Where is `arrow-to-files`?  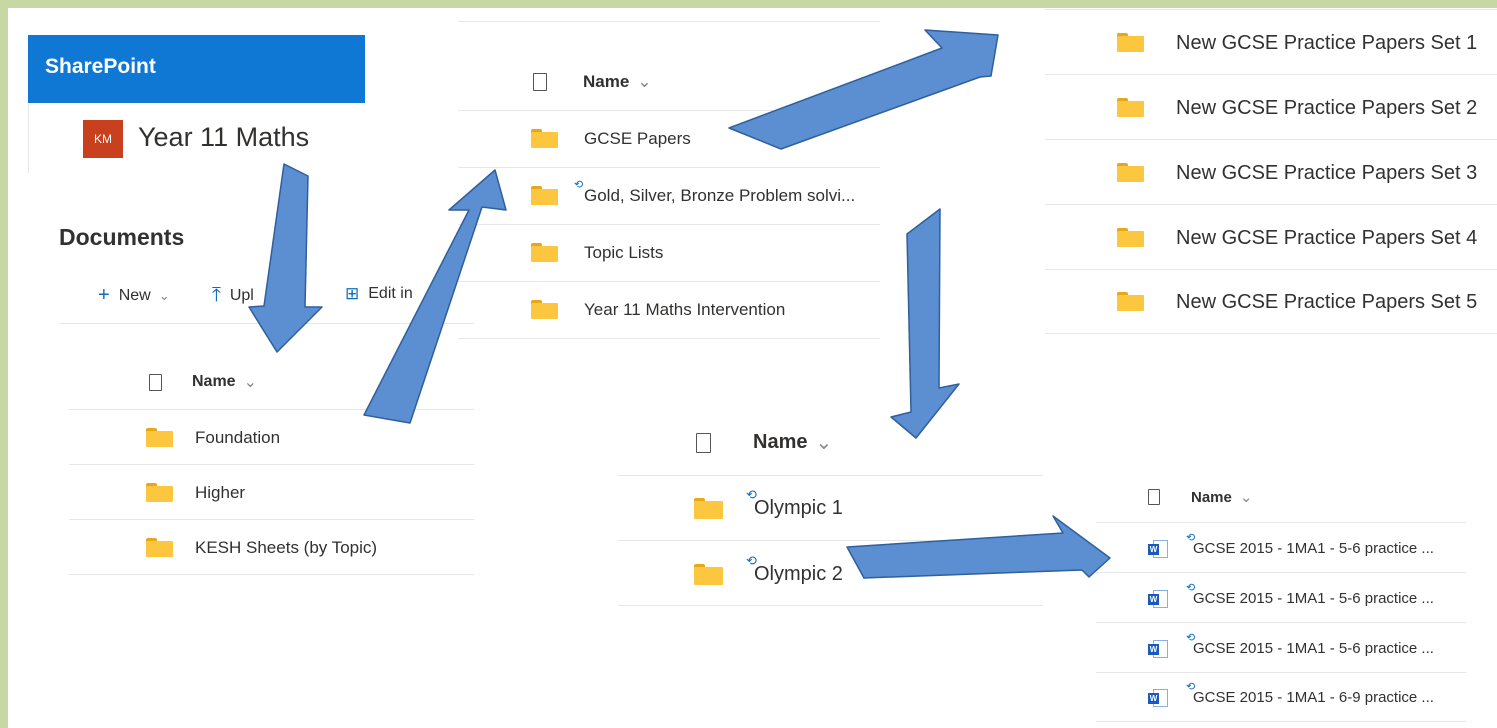 arrow-to-files is located at coordinates (978, 547).